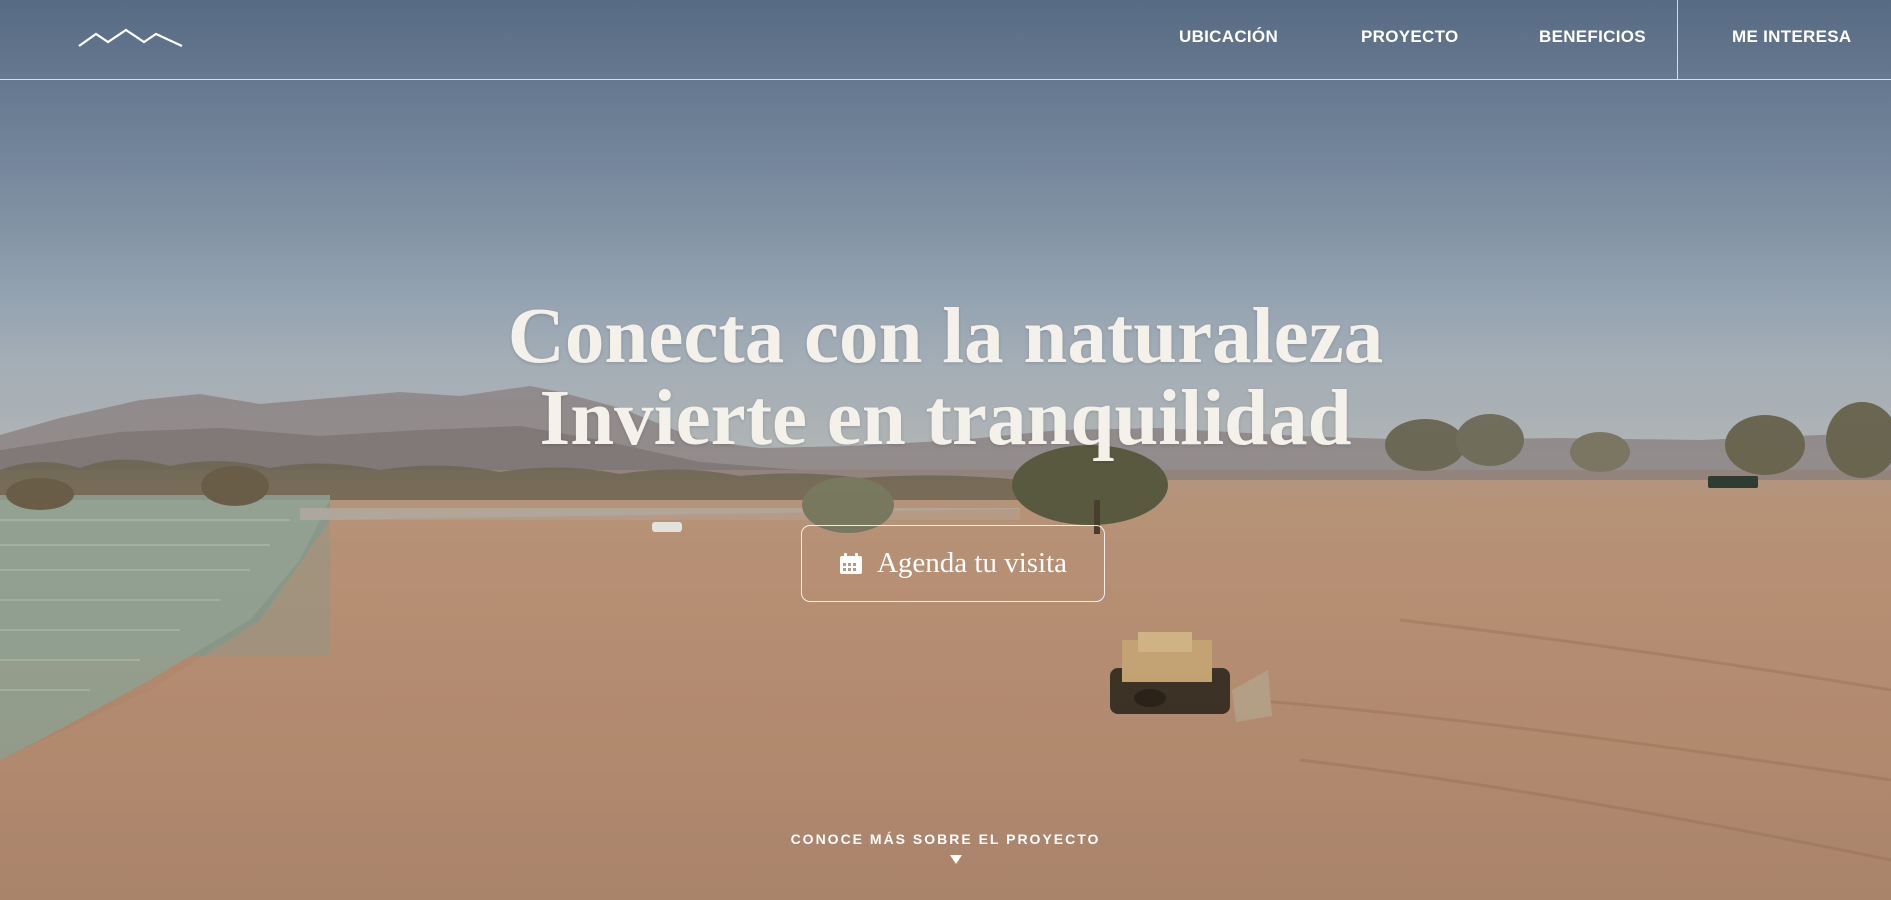 The image size is (1891, 900). I want to click on schedule-visit-button: Agenda tu visita, so click(953, 563).